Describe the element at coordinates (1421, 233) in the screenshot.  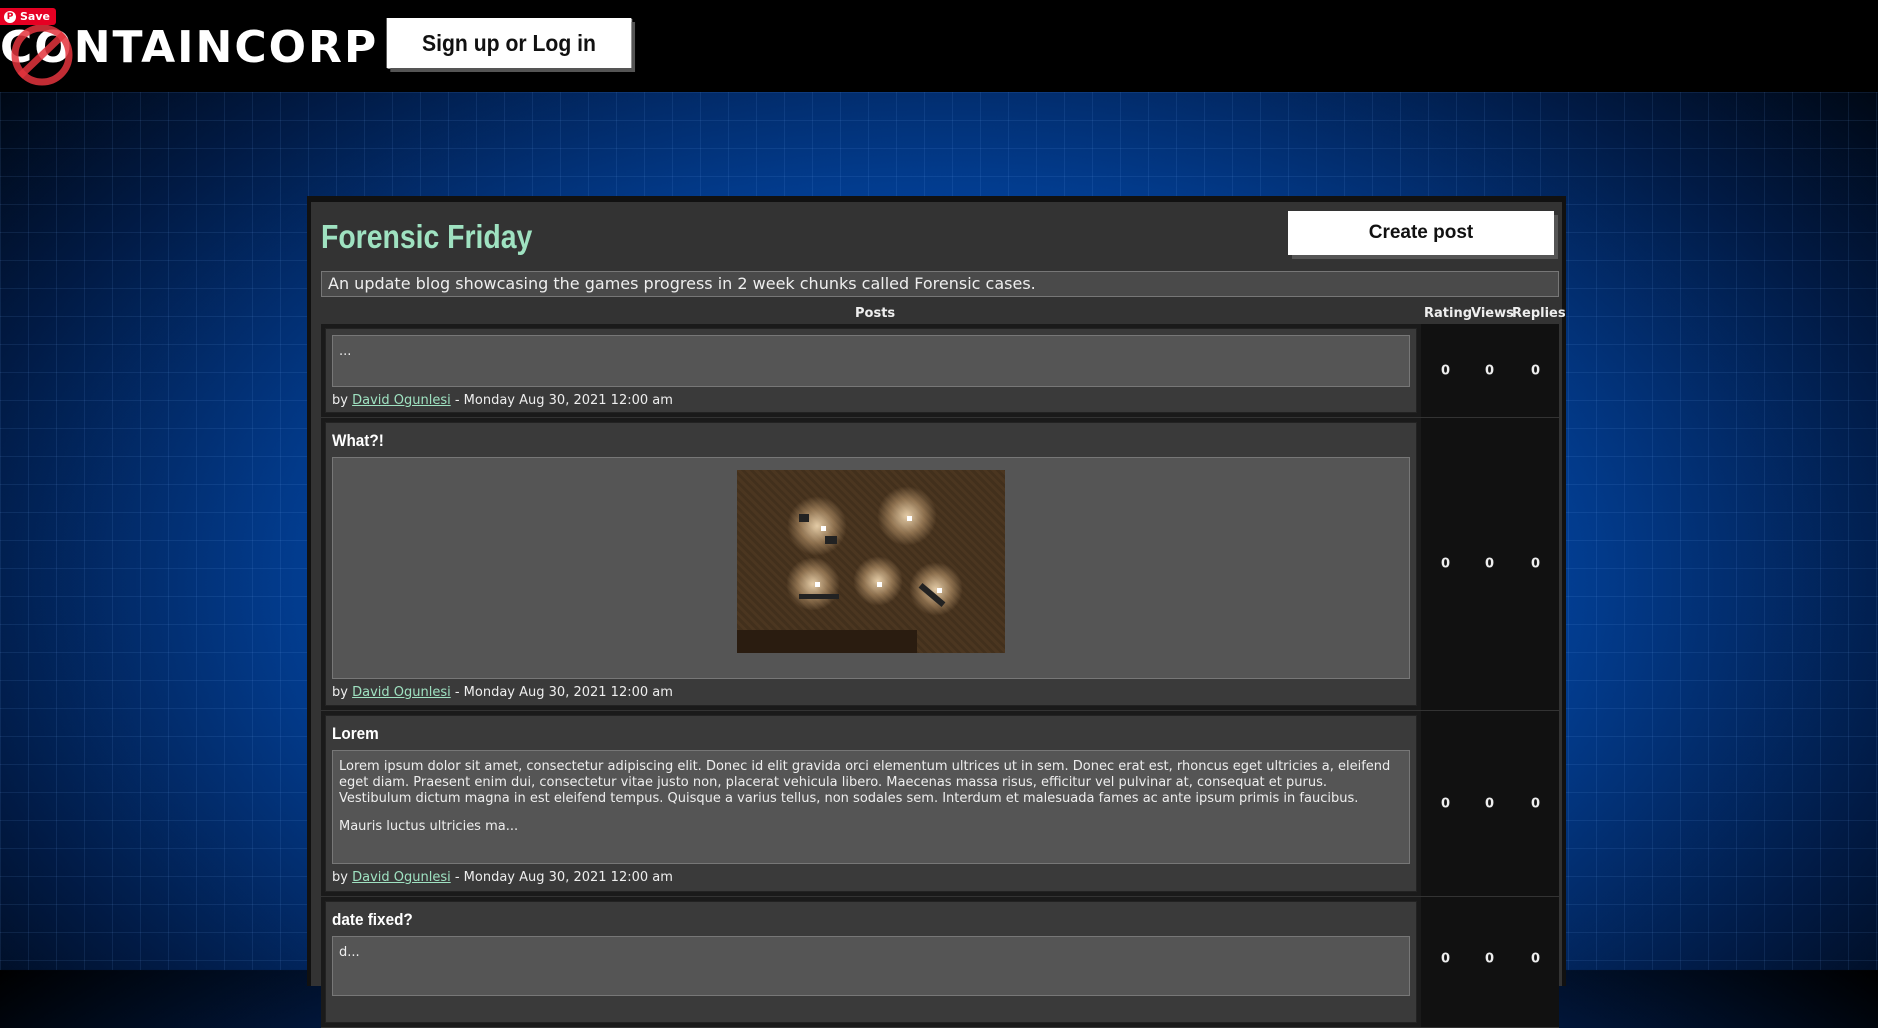
I see `create-post-button: Create post` at that location.